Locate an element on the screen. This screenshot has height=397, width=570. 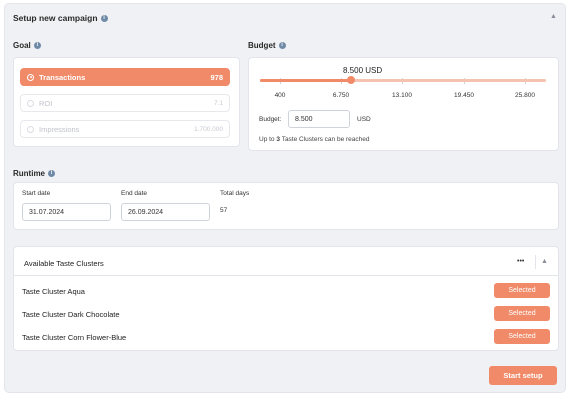
slider-tick-label: 13.100 is located at coordinates (402, 95).